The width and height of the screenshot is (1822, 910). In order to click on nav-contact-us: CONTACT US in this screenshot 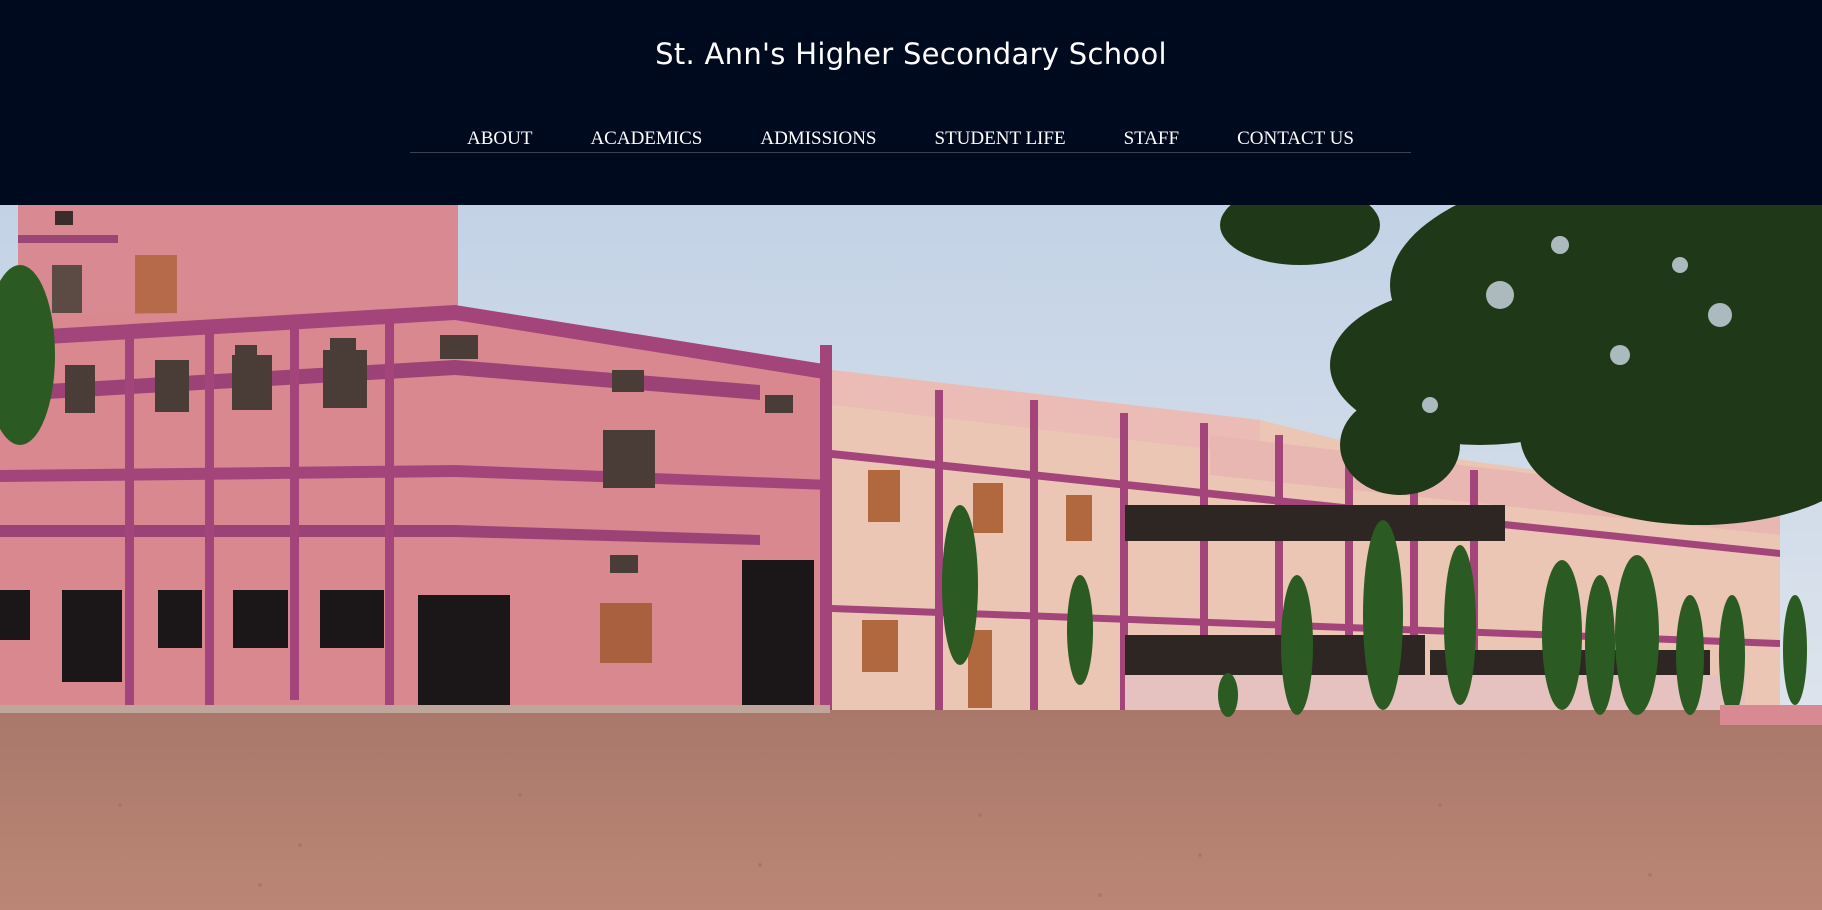, I will do `click(1295, 139)`.